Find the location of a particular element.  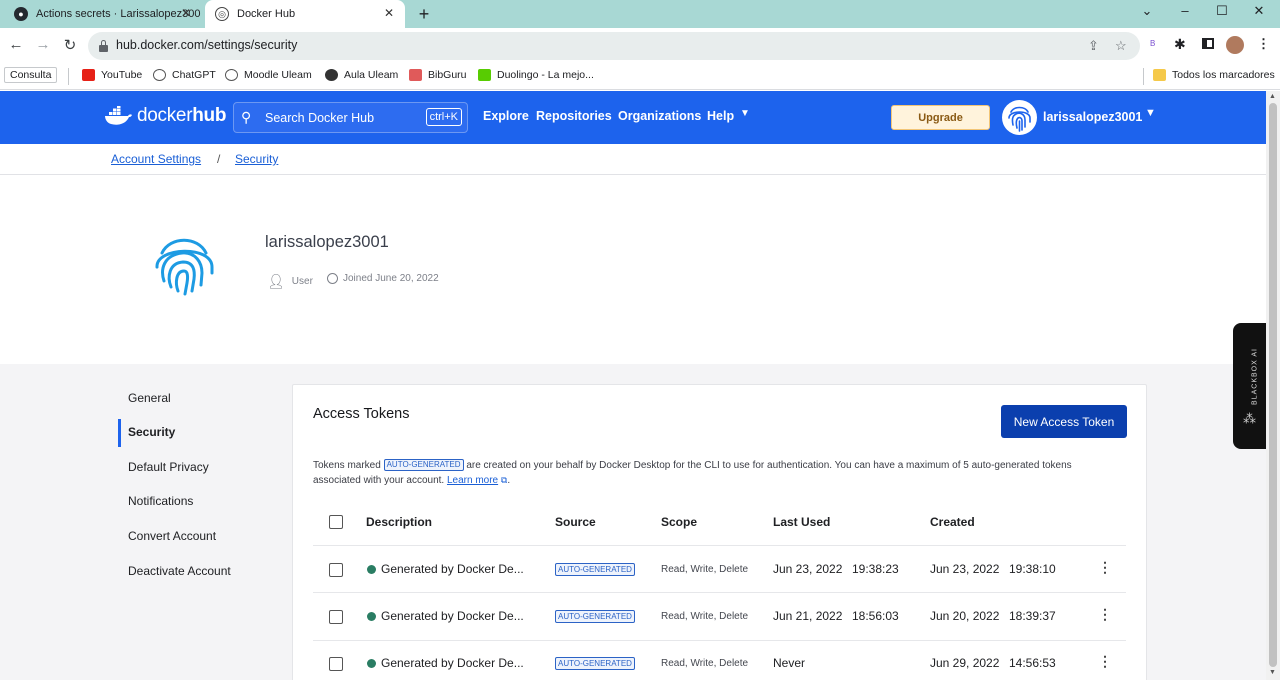

maximize-icon: ☐ is located at coordinates (1222, 11).